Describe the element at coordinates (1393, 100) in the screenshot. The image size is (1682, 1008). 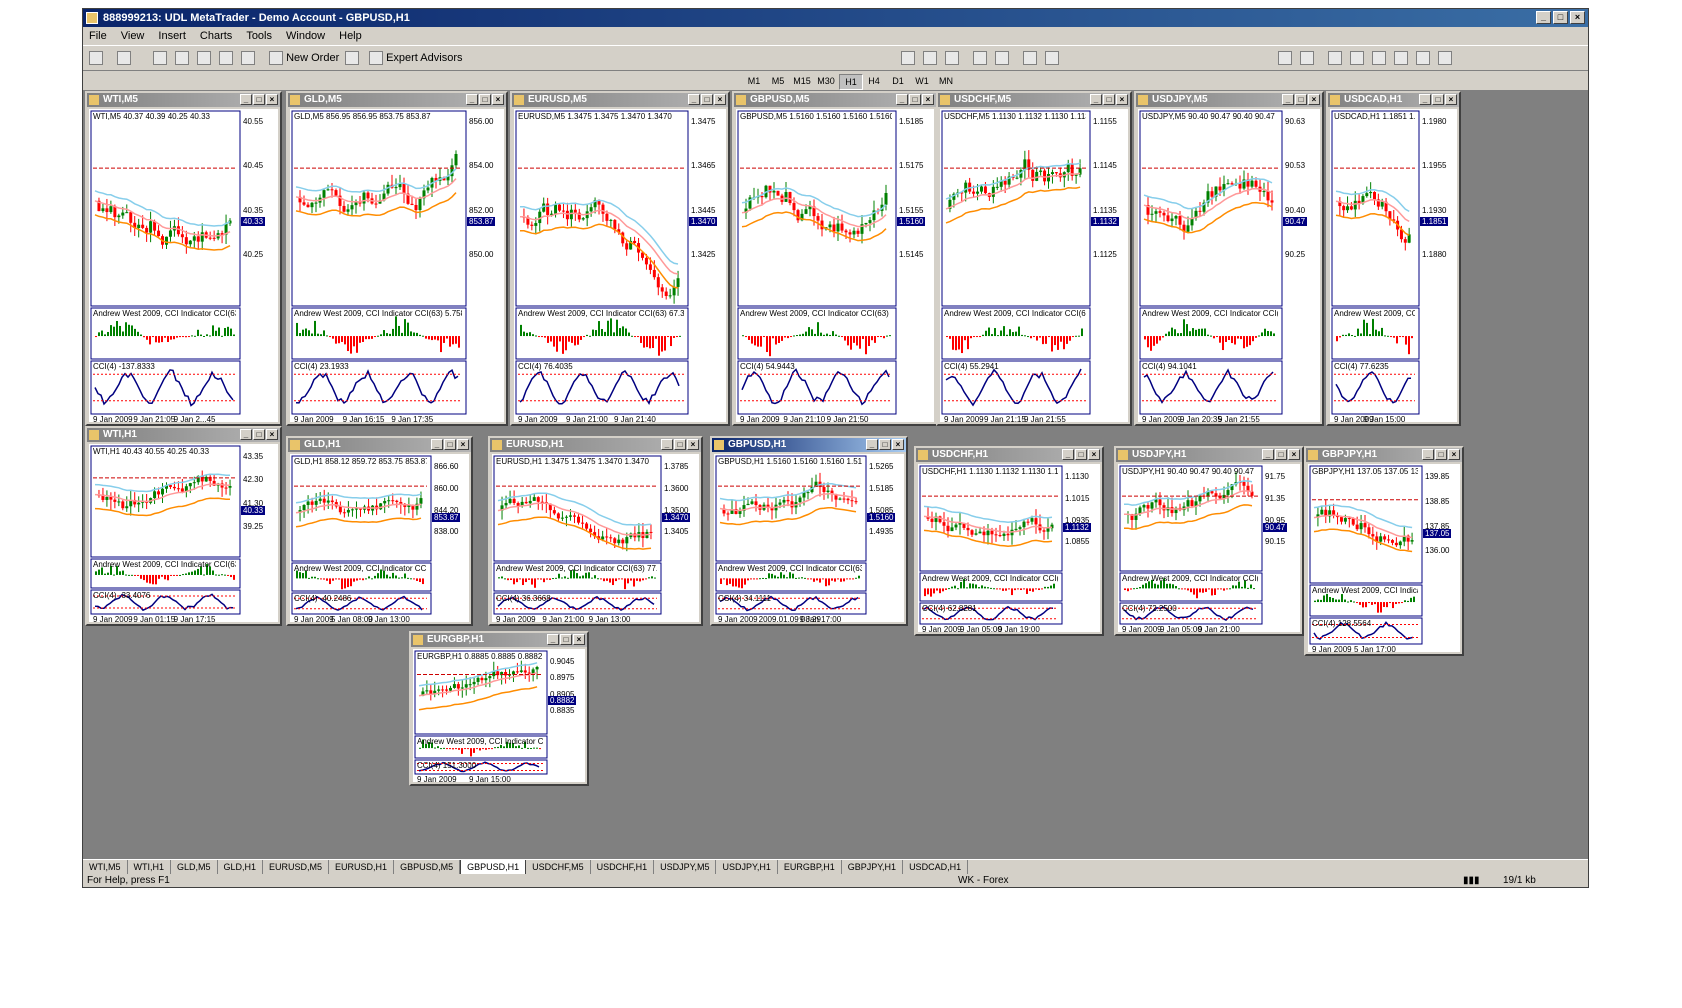
I see `chart-titlebar: USDCAD,H1 _ □ ×` at that location.